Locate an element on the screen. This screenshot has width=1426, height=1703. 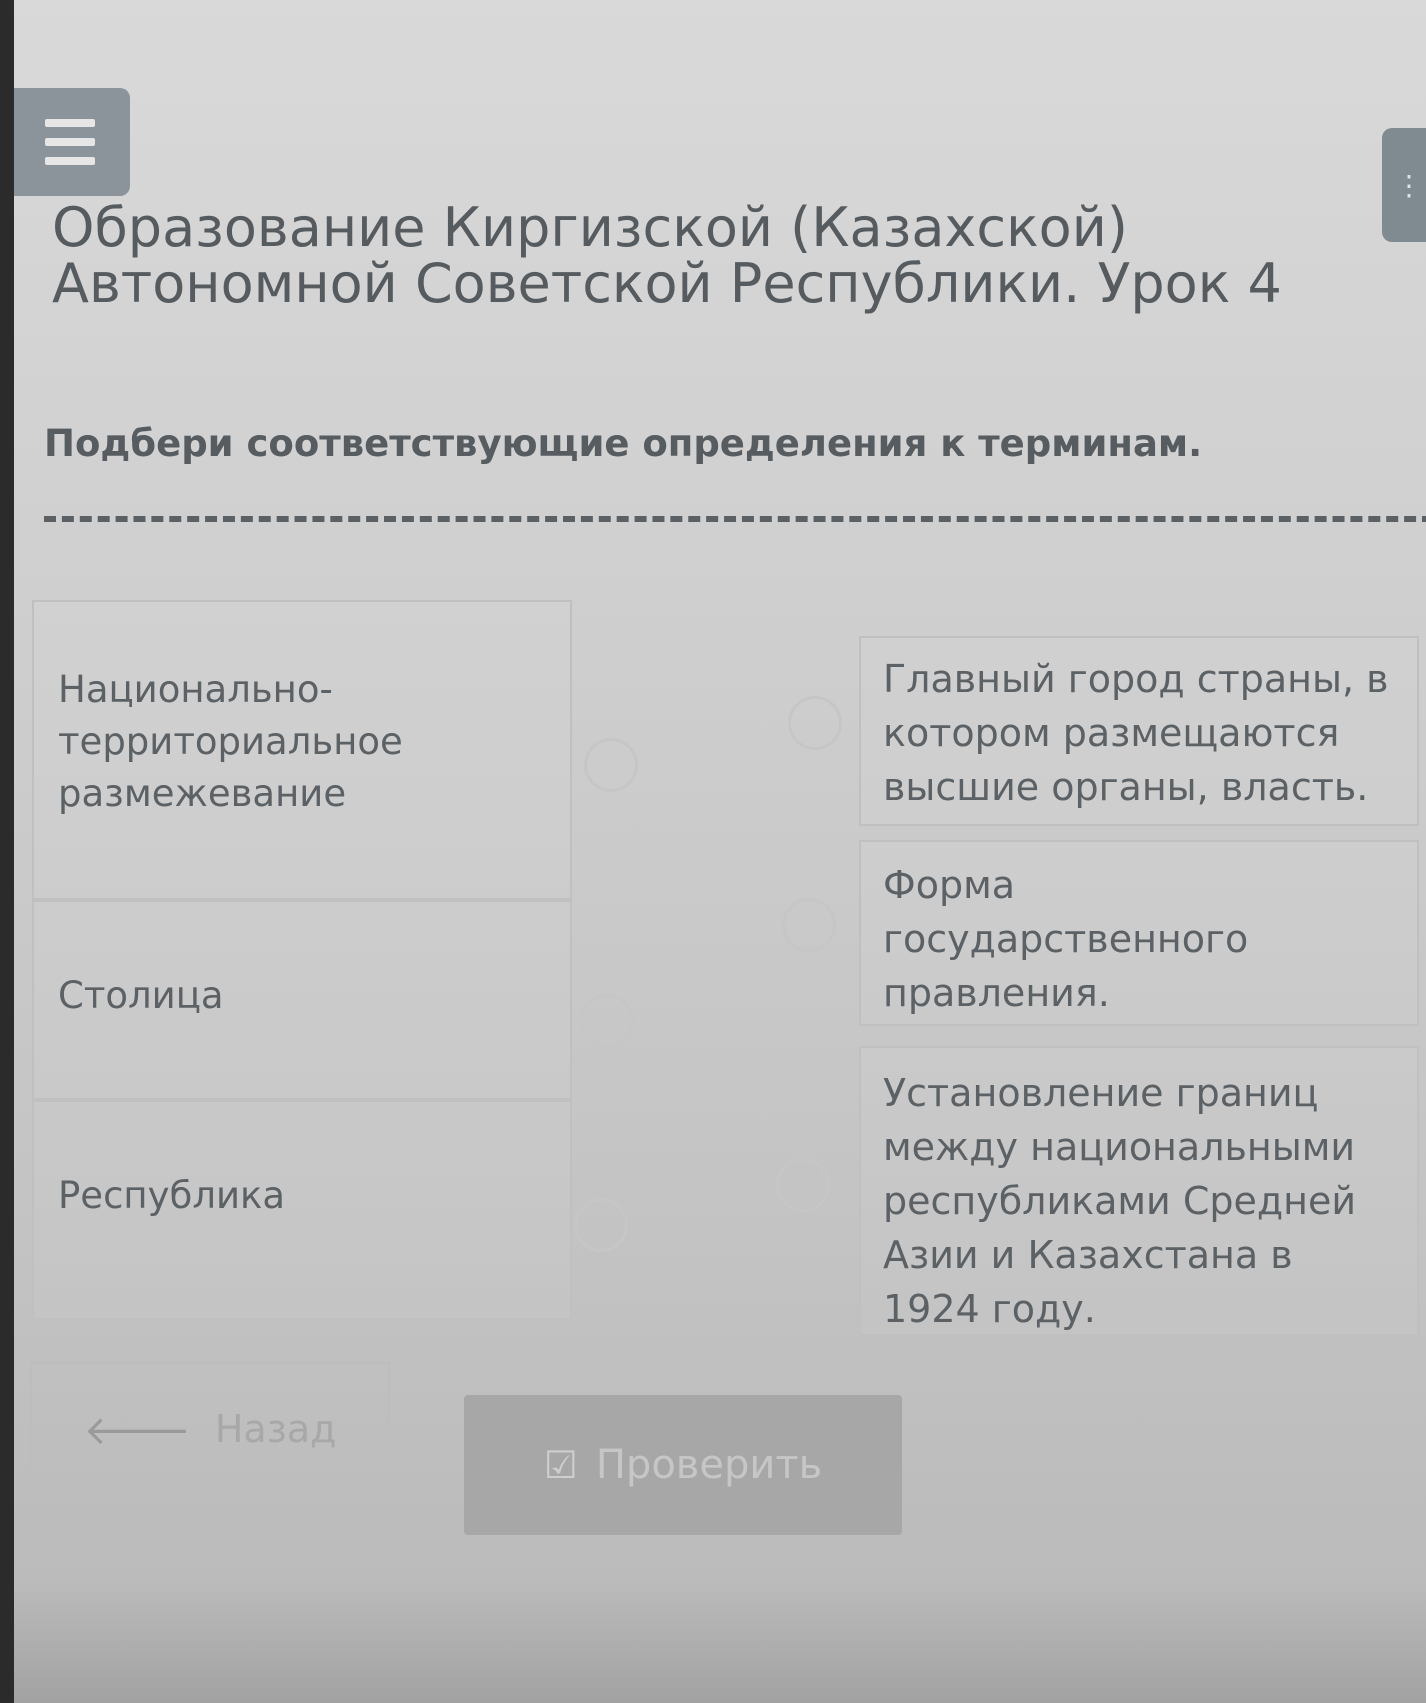
back-button: 🡐 Назад is located at coordinates (210, 1429).